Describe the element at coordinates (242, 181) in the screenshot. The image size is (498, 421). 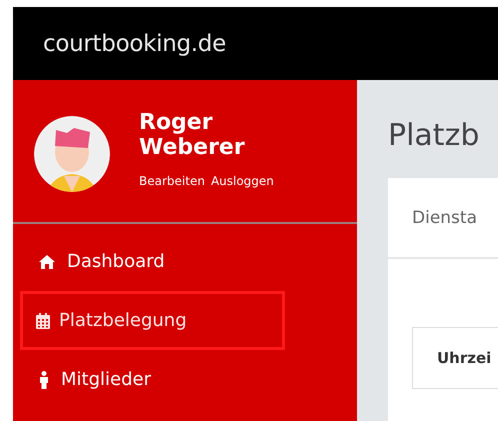
I see `profile-link: Ausloggen` at that location.